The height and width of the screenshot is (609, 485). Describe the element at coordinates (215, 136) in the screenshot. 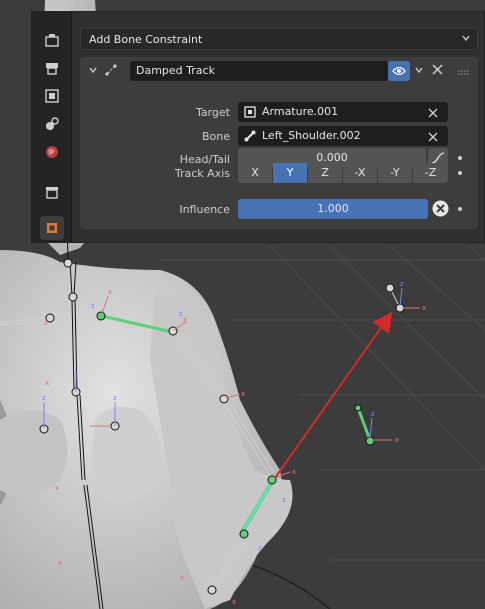

I see `bone-label: Bone` at that location.